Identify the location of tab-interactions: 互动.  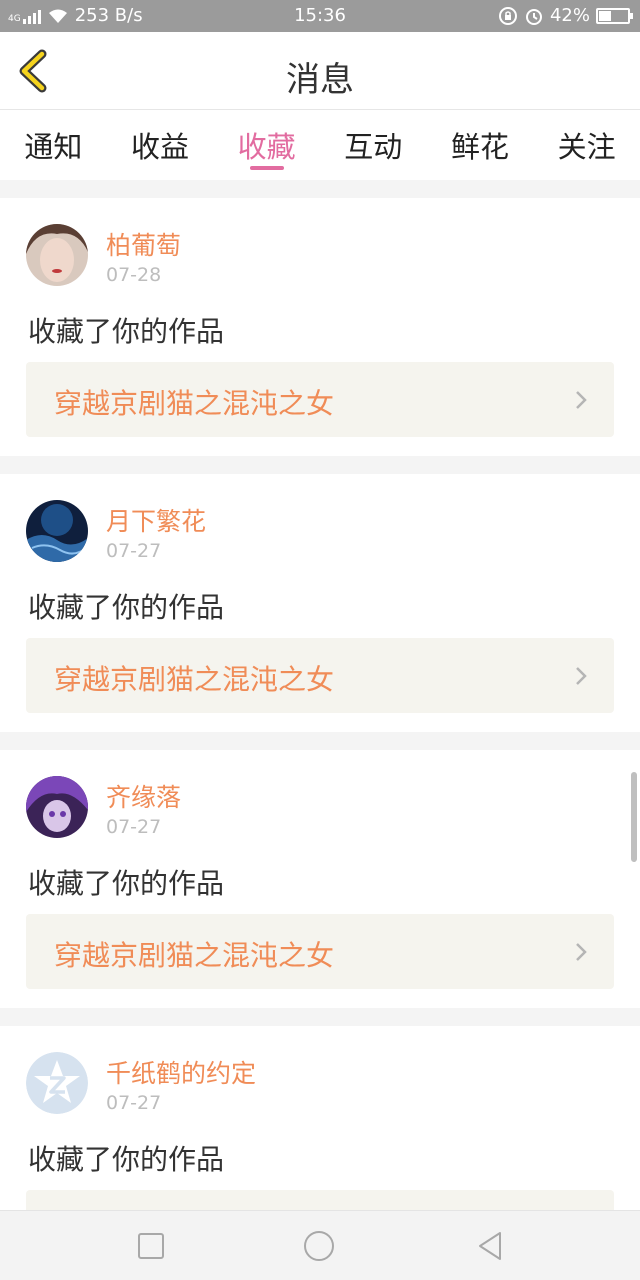
(373, 145).